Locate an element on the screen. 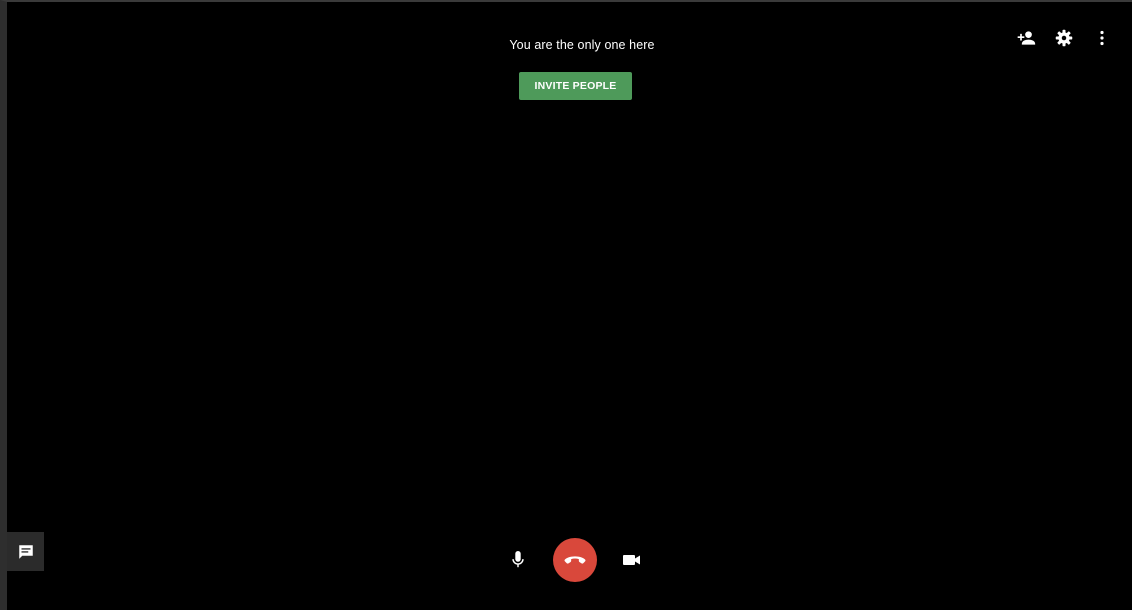 The image size is (1132, 610). chat-toggle-button is located at coordinates (25, 551).